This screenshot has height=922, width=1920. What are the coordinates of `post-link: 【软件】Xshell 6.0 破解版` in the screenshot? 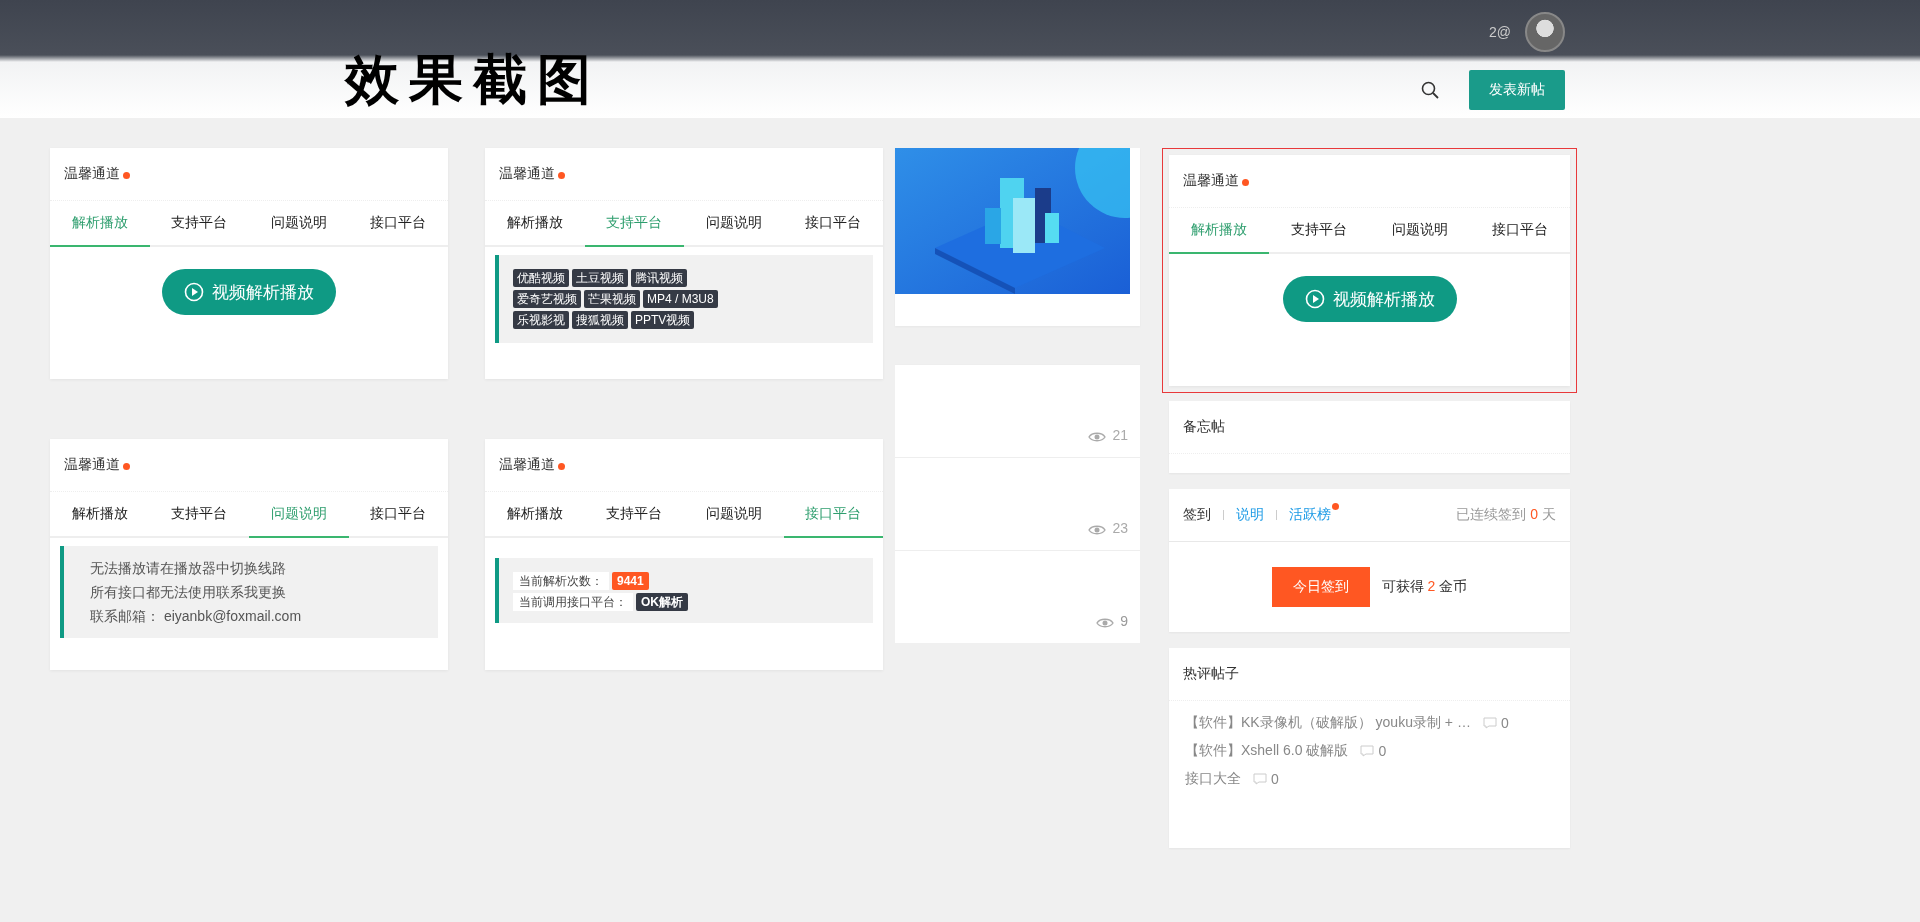 It's located at (1267, 751).